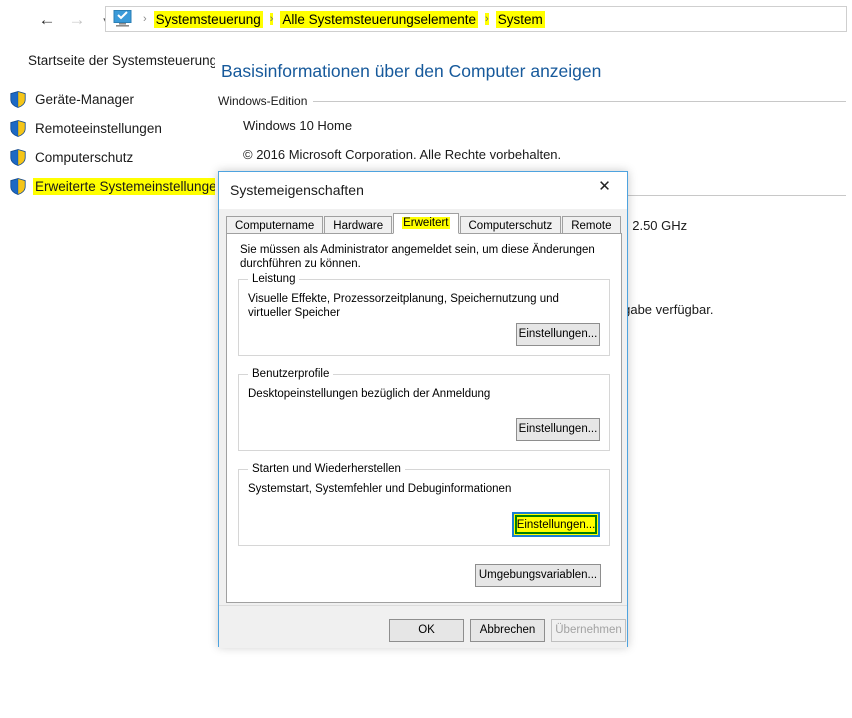 The height and width of the screenshot is (718, 852). I want to click on tab-erweitert: Erweitert, so click(426, 223).